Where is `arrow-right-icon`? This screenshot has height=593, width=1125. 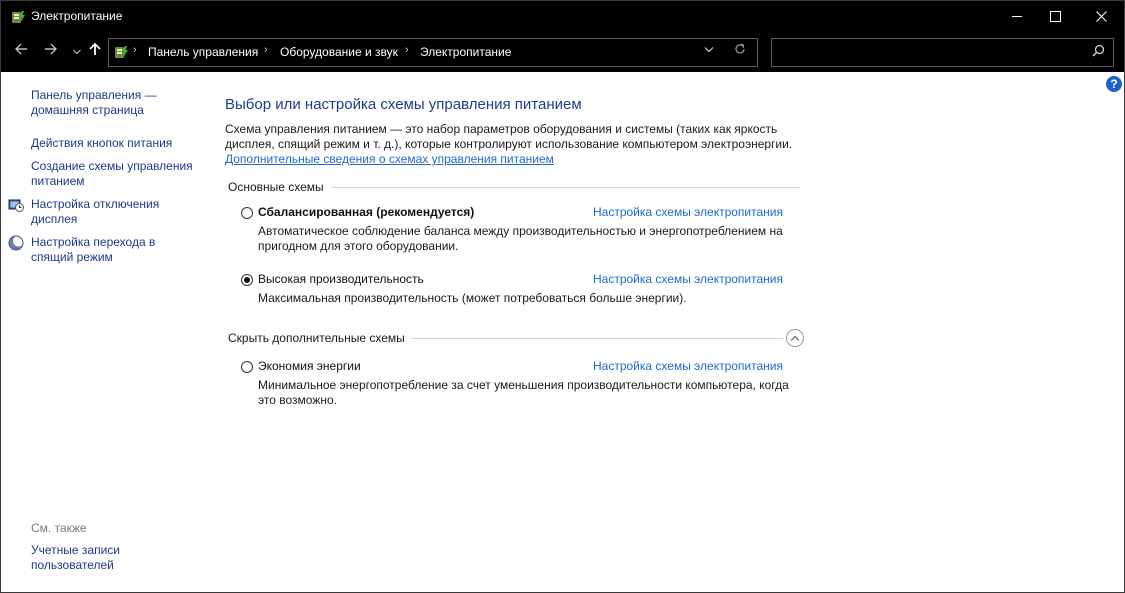
arrow-right-icon is located at coordinates (51, 49).